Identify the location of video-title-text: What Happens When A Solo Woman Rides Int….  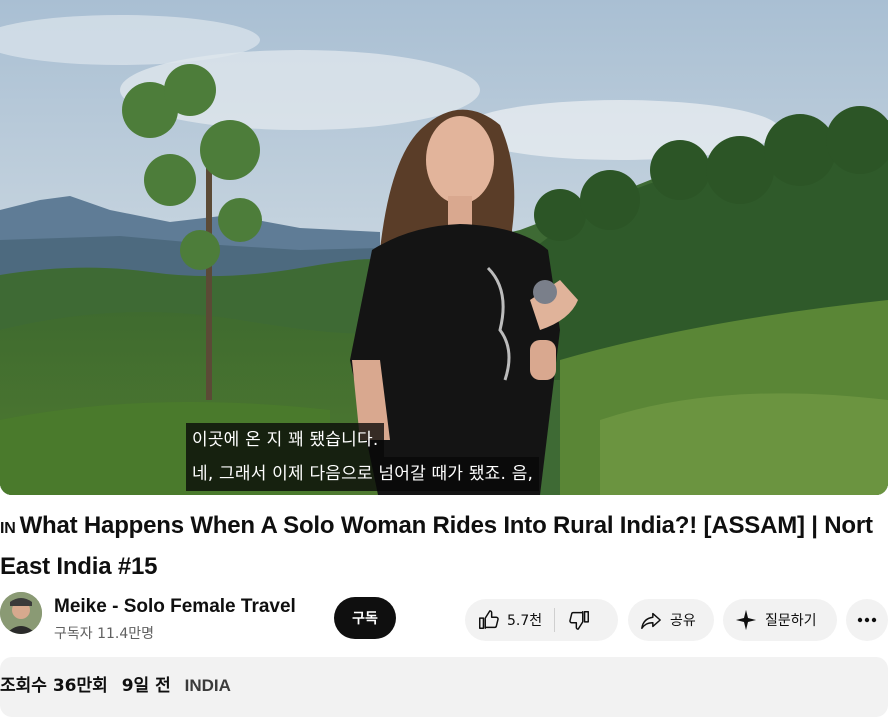
(436, 546).